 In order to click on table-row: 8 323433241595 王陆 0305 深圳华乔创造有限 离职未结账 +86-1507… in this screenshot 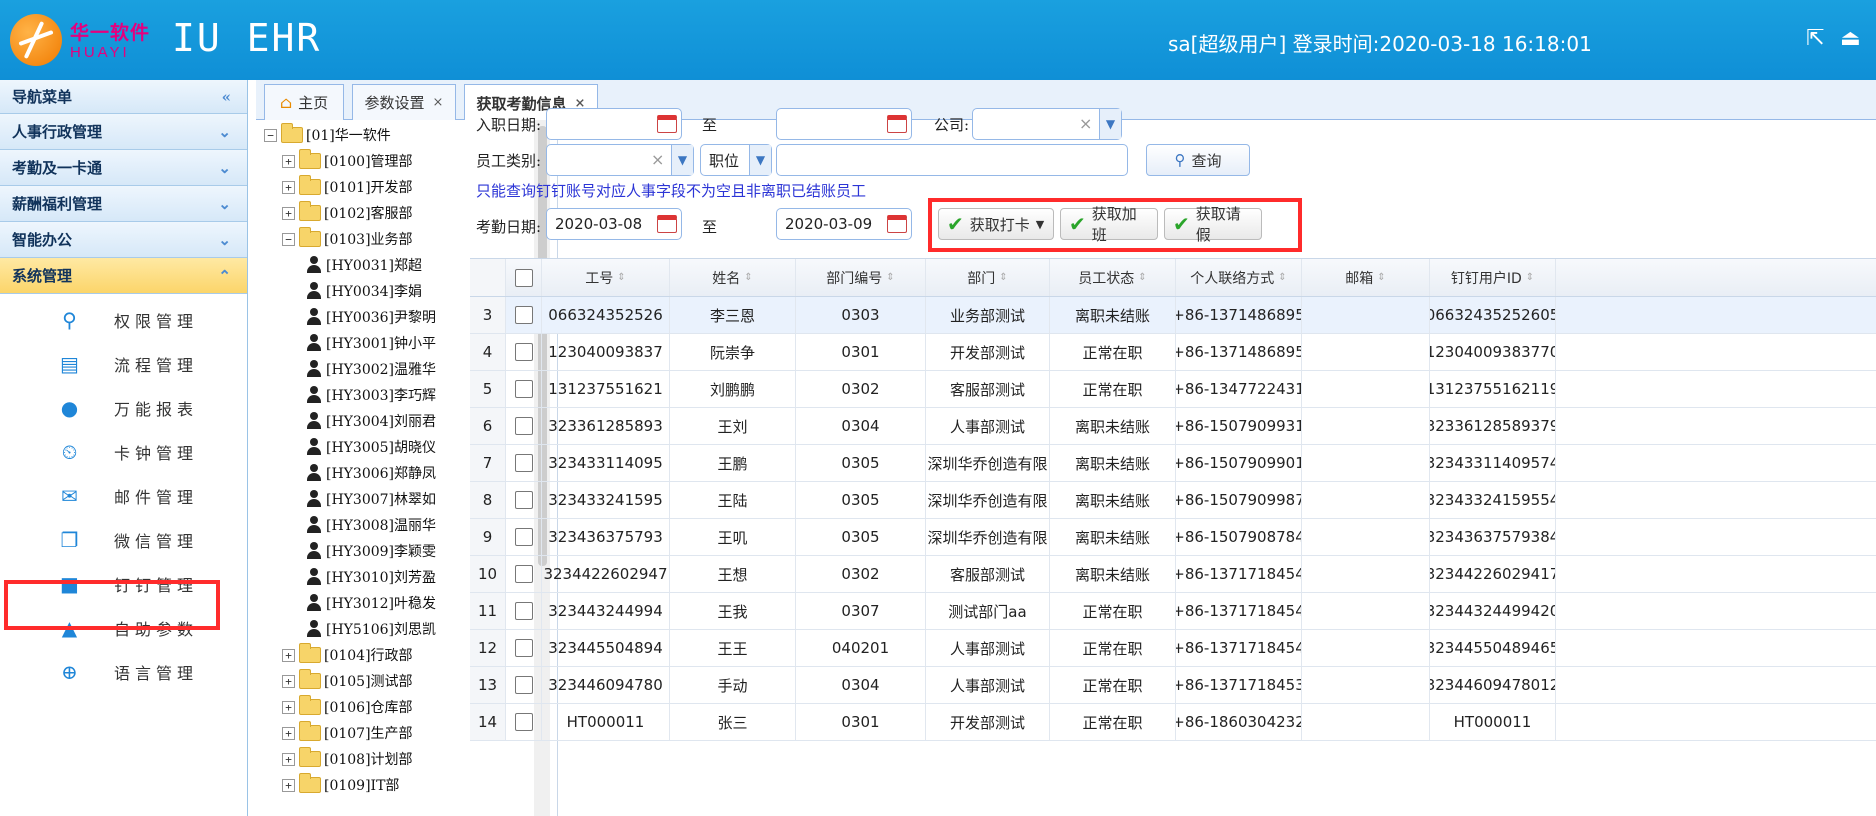, I will do `click(1173, 500)`.